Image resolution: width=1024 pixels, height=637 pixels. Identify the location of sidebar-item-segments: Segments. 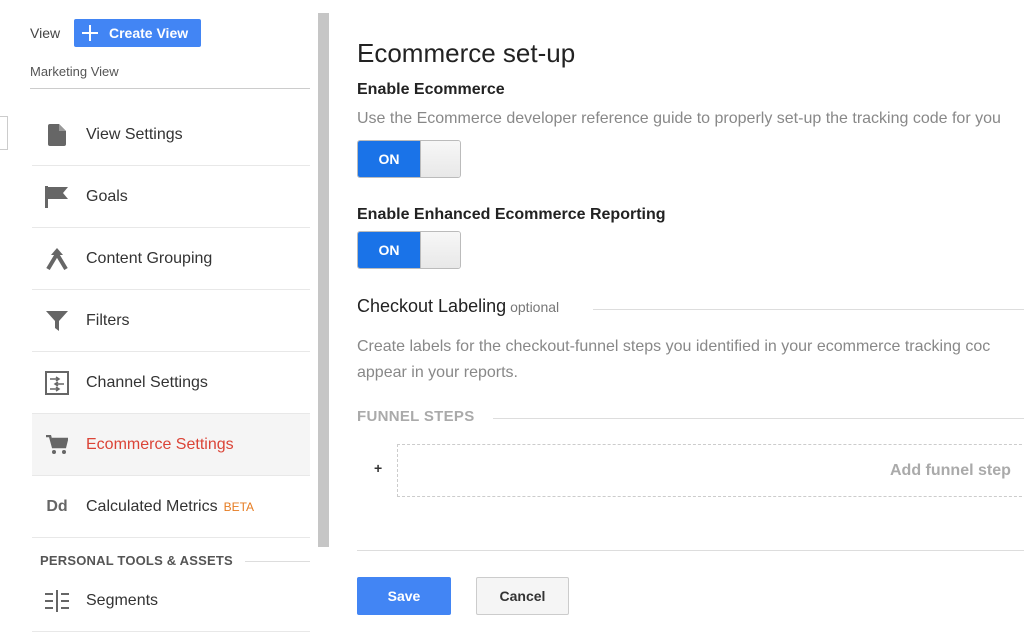
(171, 601).